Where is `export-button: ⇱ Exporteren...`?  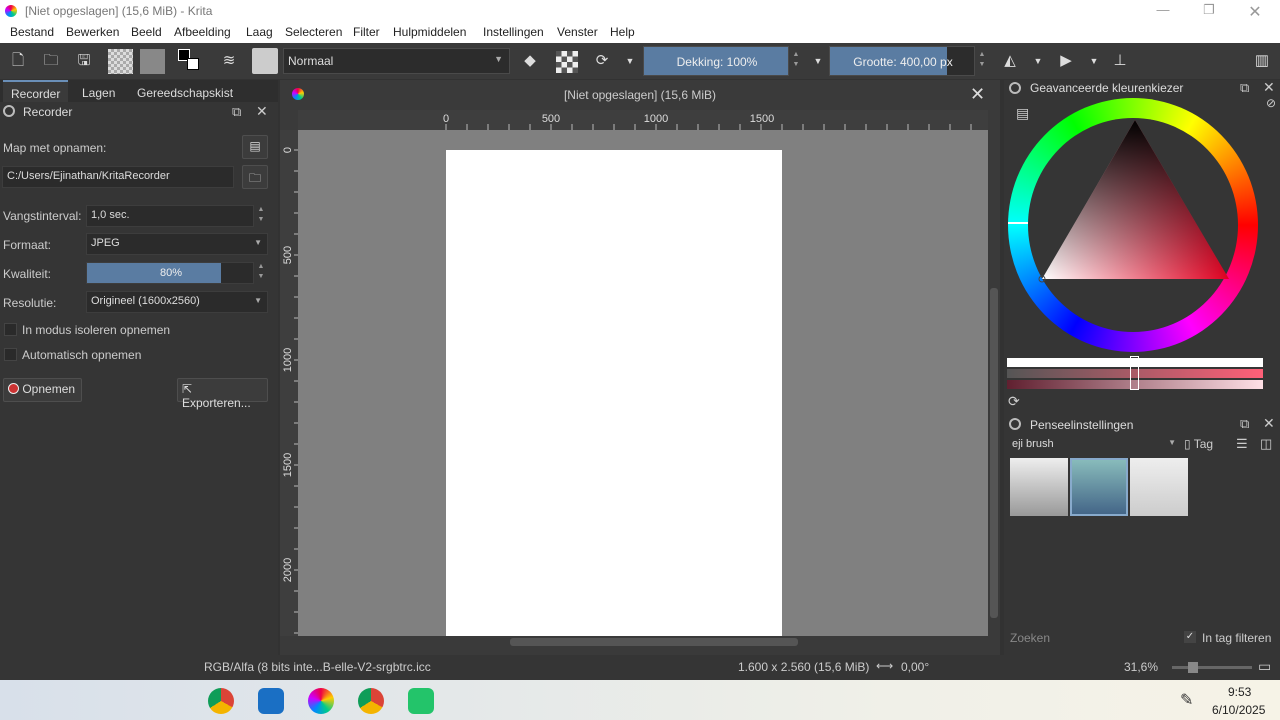 export-button: ⇱ Exporteren... is located at coordinates (222, 394).